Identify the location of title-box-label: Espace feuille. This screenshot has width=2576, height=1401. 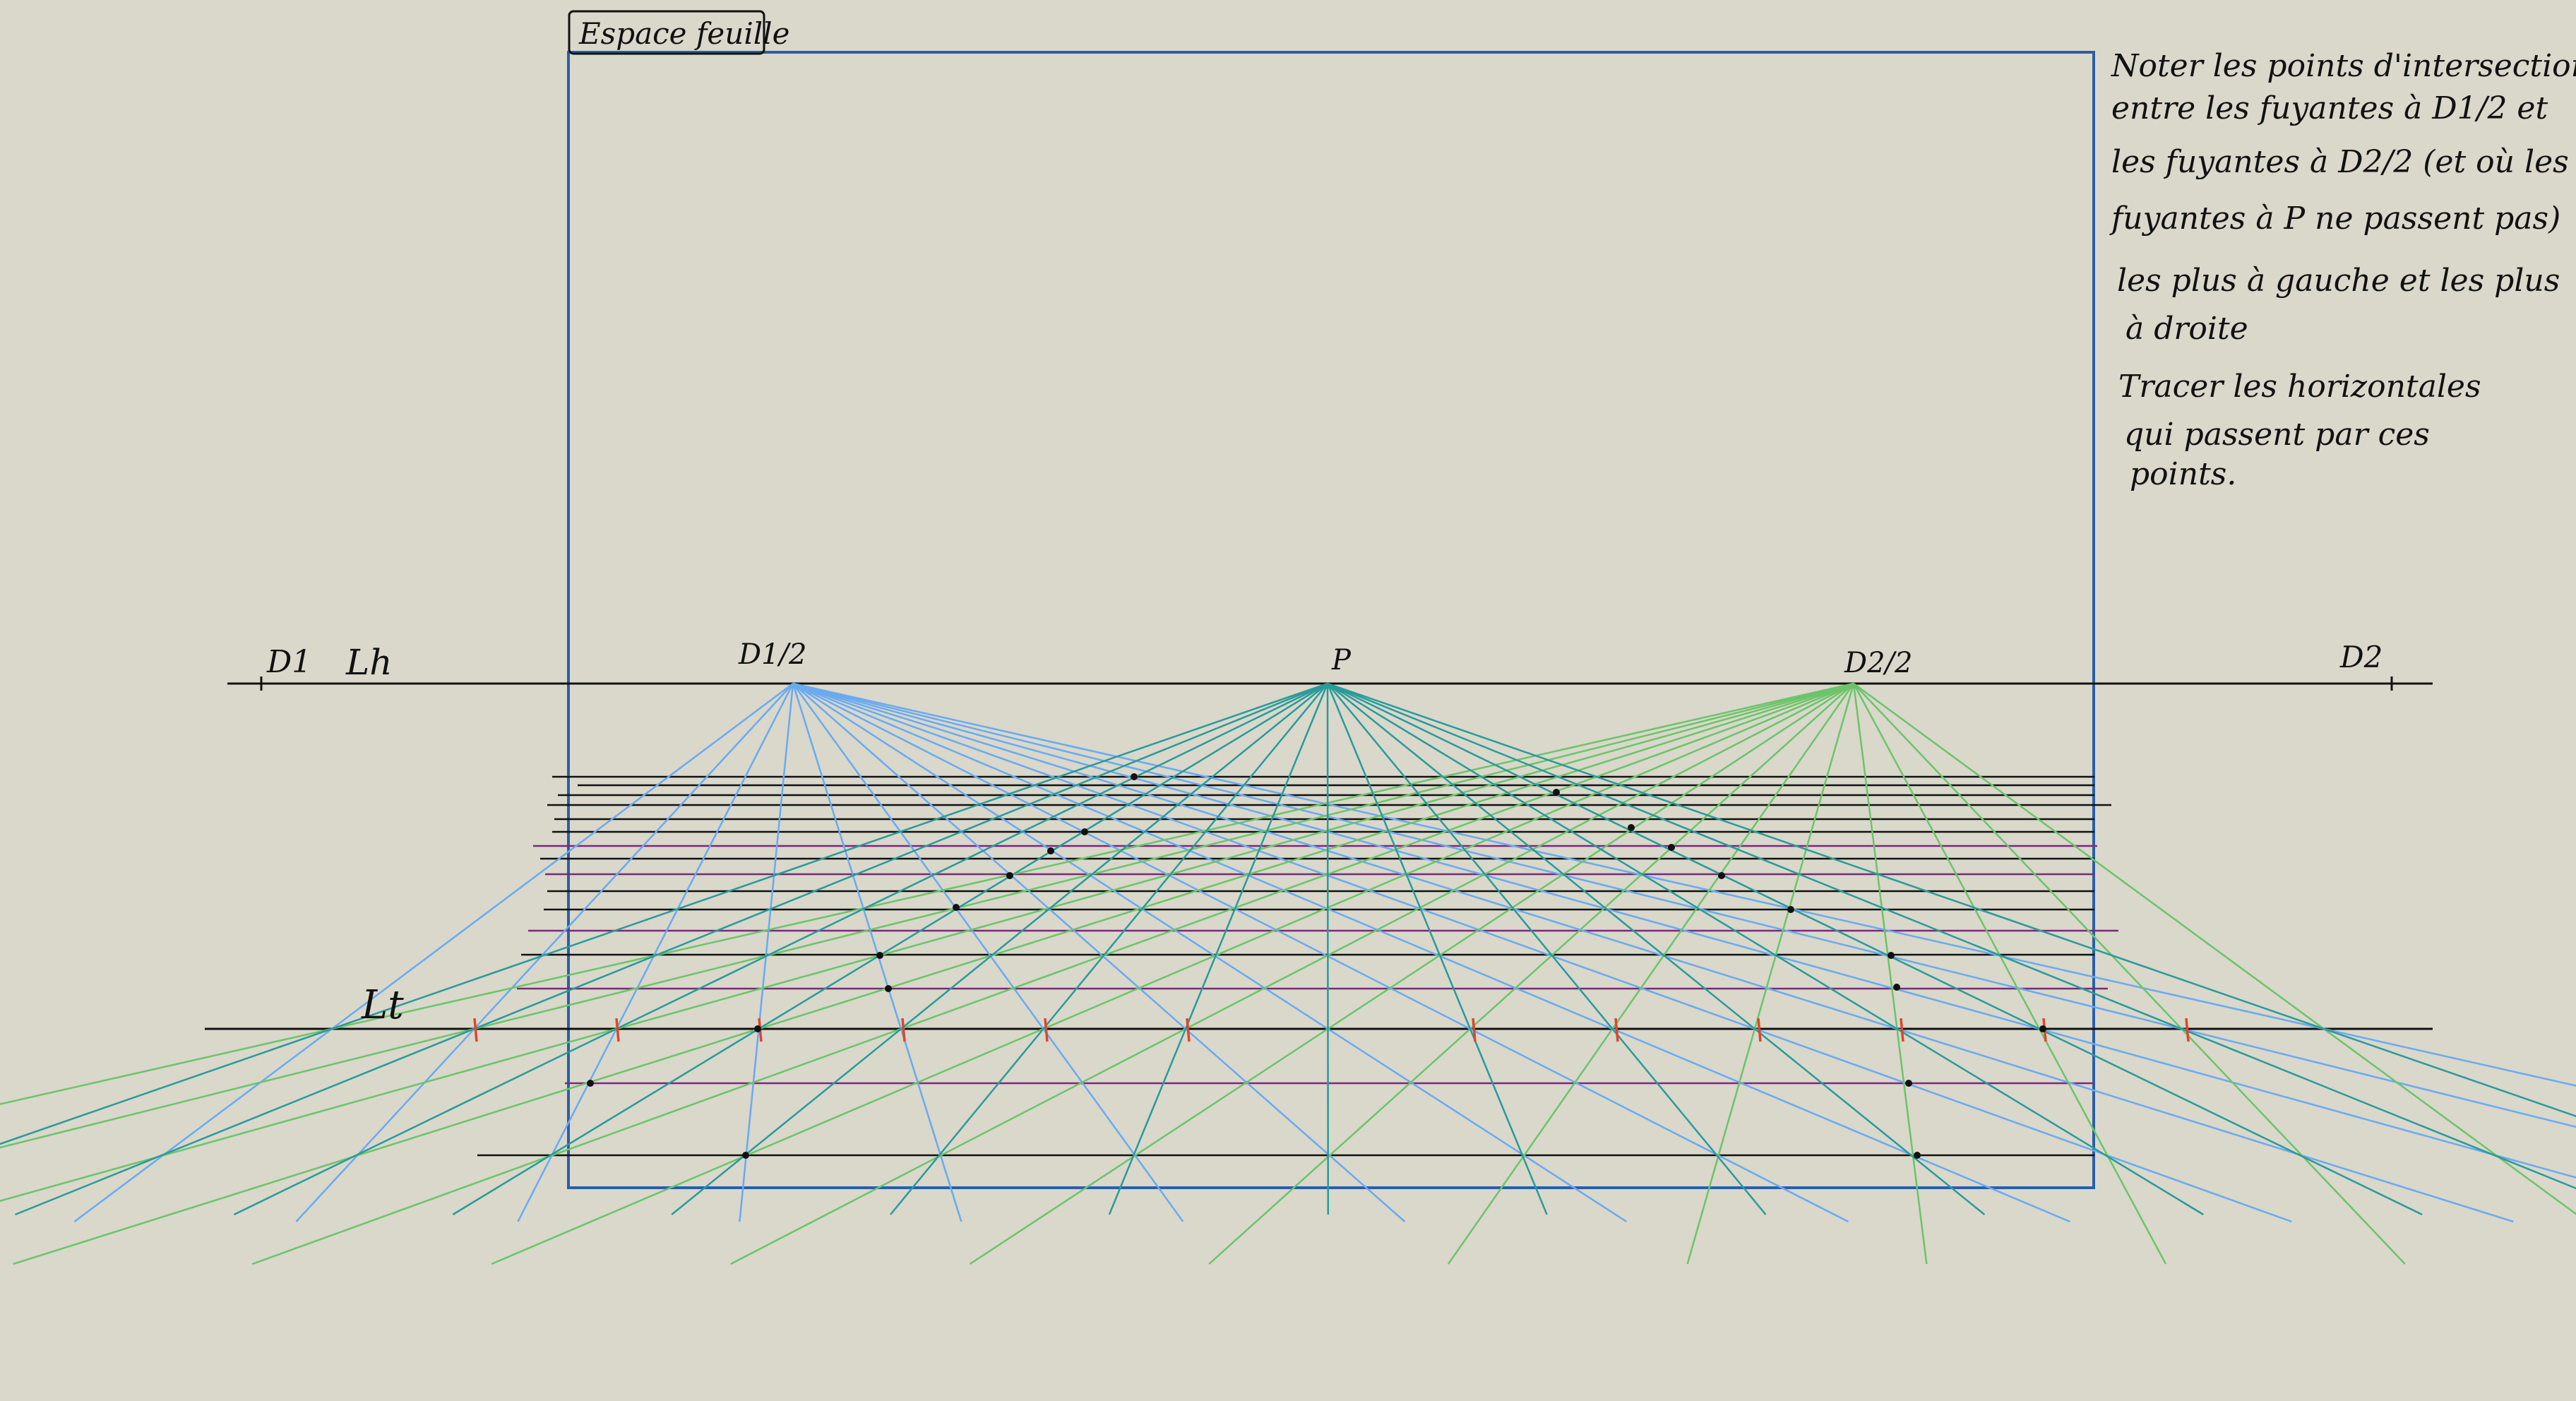
(683, 33).